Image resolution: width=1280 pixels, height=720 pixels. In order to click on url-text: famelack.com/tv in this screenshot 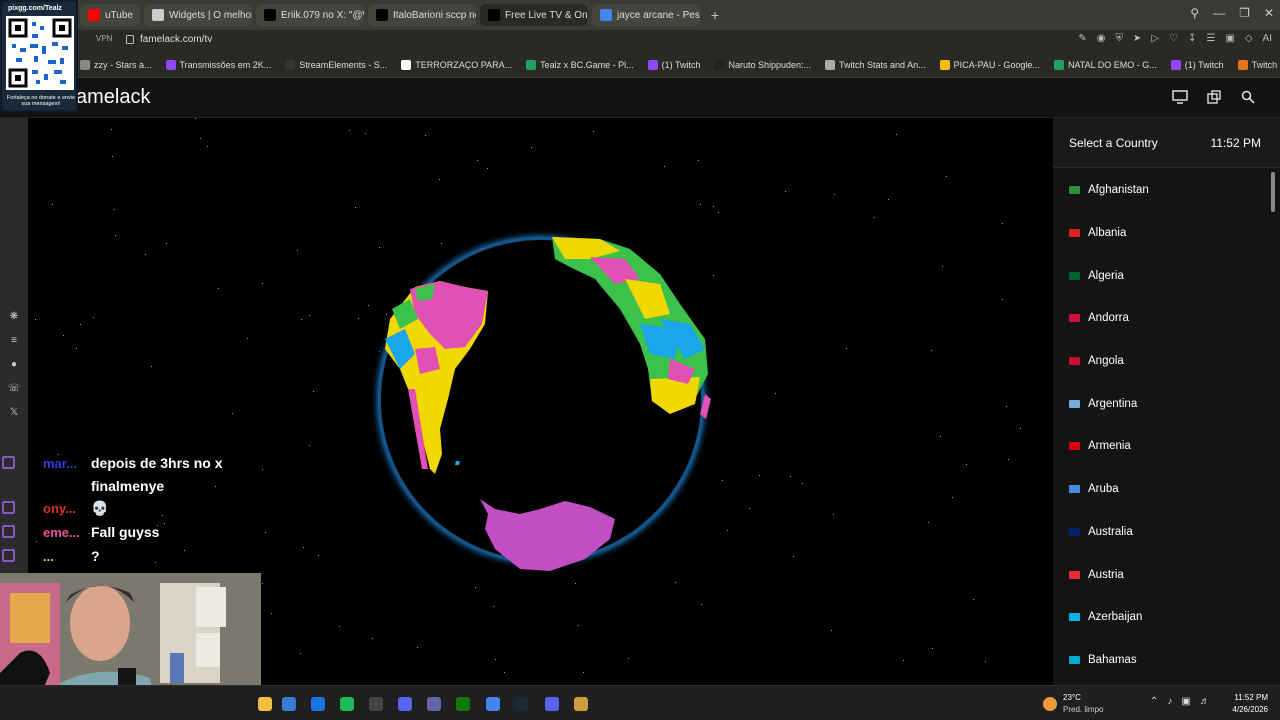, I will do `click(176, 39)`.